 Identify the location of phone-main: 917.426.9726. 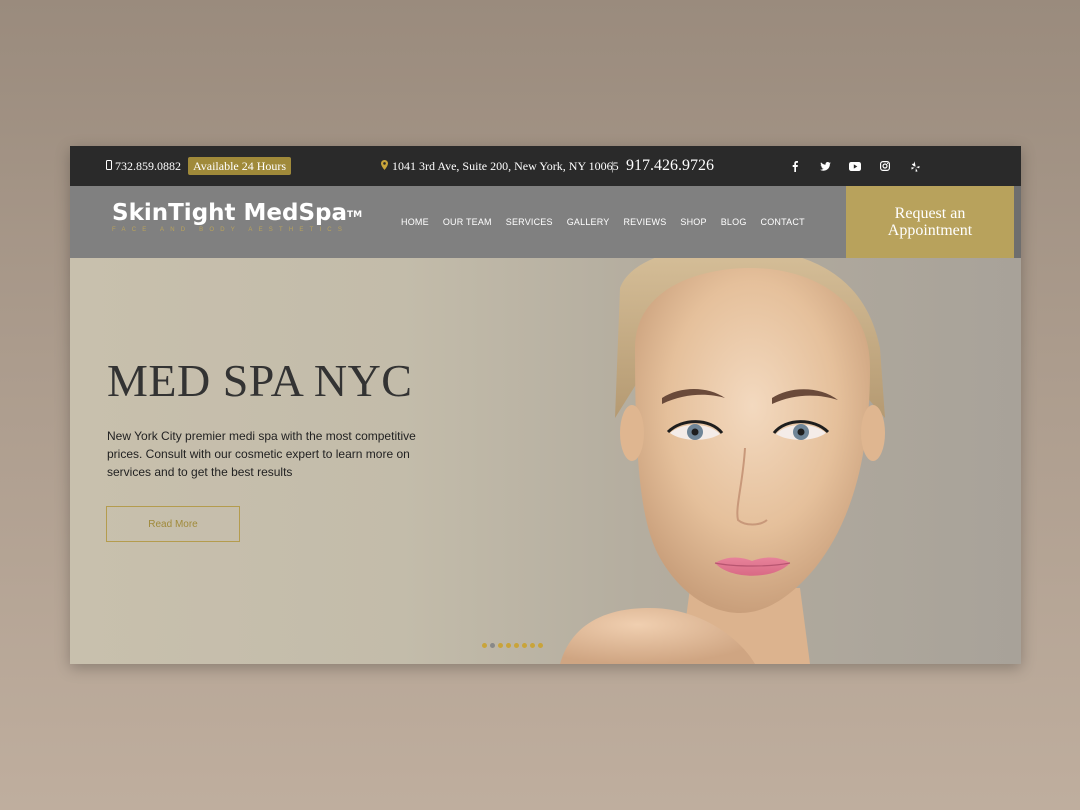
(670, 166).